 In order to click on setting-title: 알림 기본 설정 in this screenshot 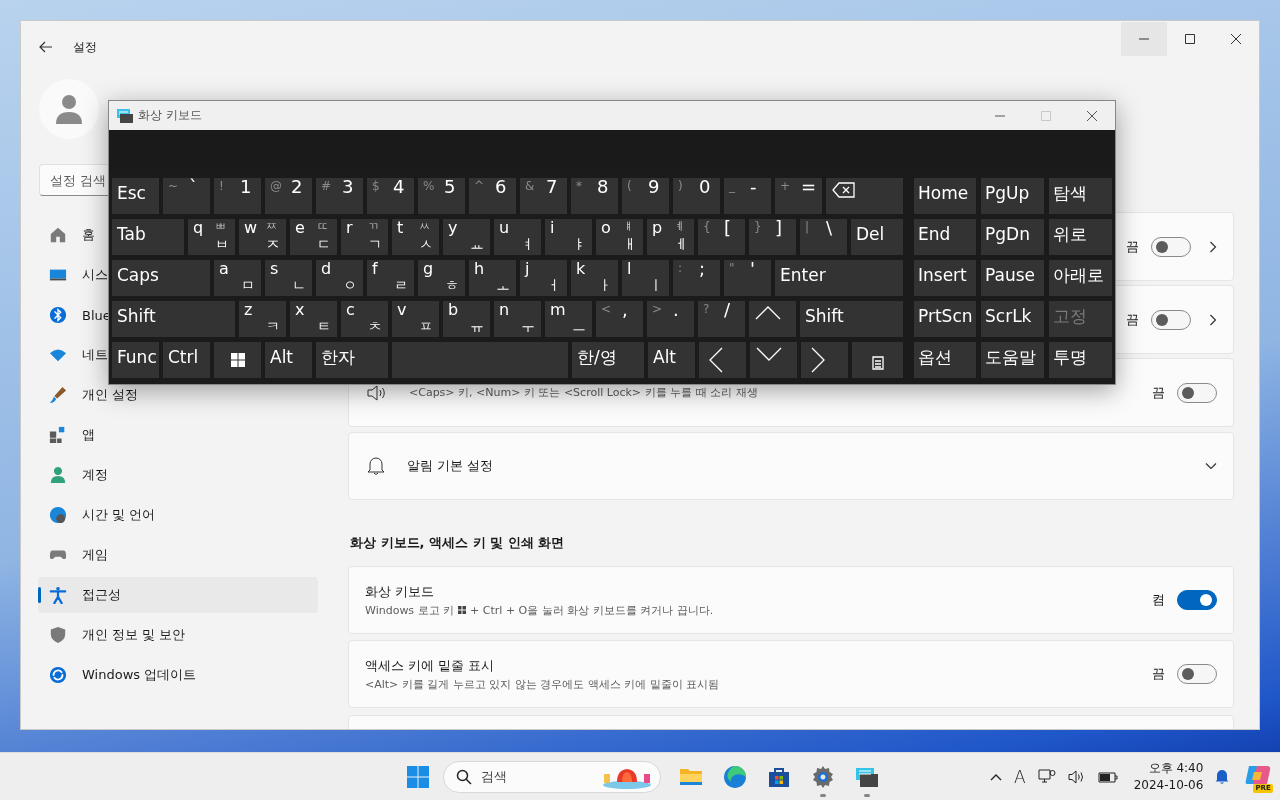, I will do `click(451, 466)`.